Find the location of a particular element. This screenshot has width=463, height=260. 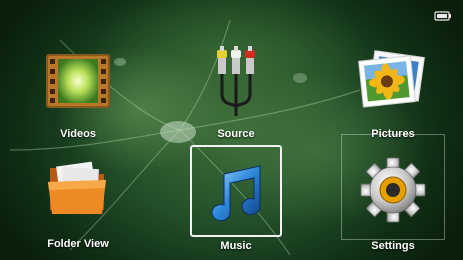

folder-icon is located at coordinates (77, 187).